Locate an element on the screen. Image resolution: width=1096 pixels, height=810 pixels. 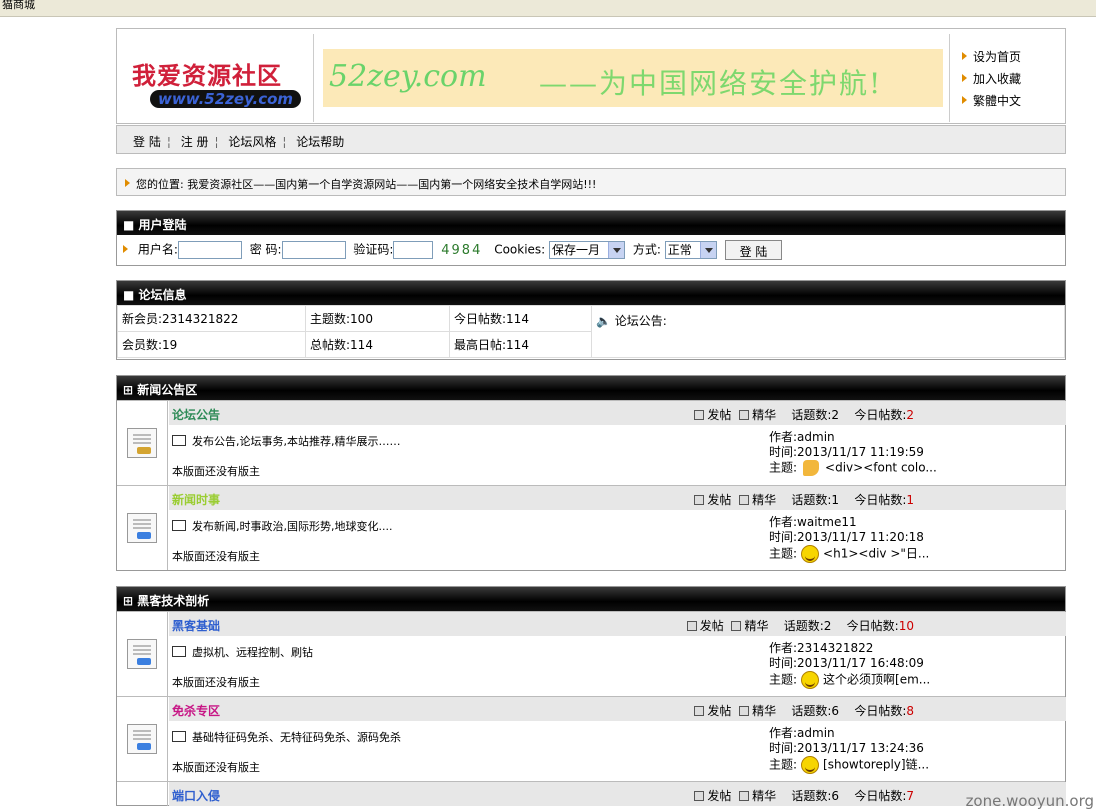
top-nav: 登 陆 ¦ 注 册 ¦ 论坛风格 ¦ 论坛帮助 is located at coordinates (591, 139).